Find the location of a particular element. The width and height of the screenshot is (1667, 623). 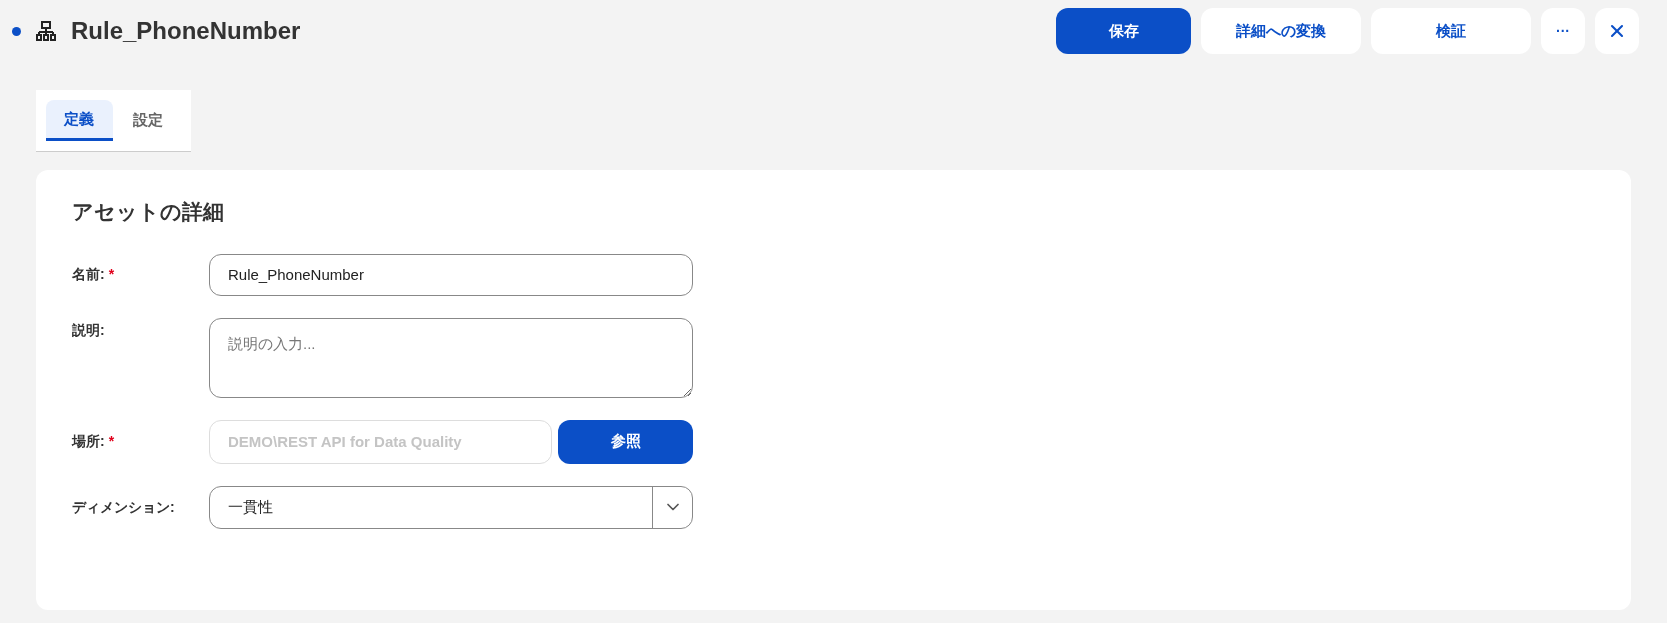

close-button is located at coordinates (1617, 31).